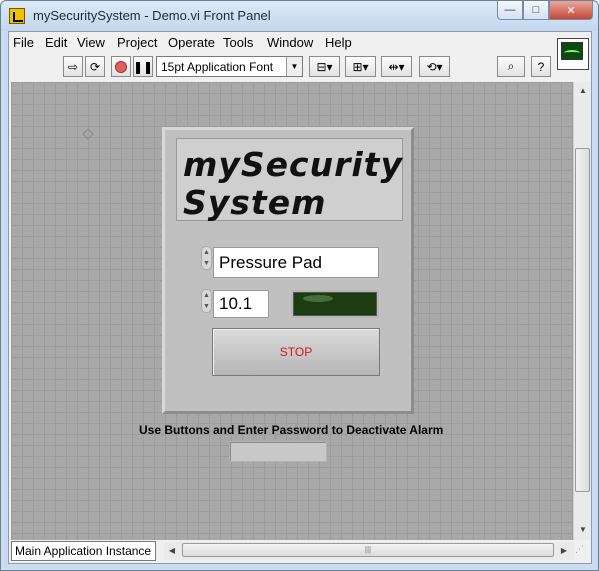 The image size is (599, 571). I want to click on window-controls: — □ ✕, so click(545, 10).